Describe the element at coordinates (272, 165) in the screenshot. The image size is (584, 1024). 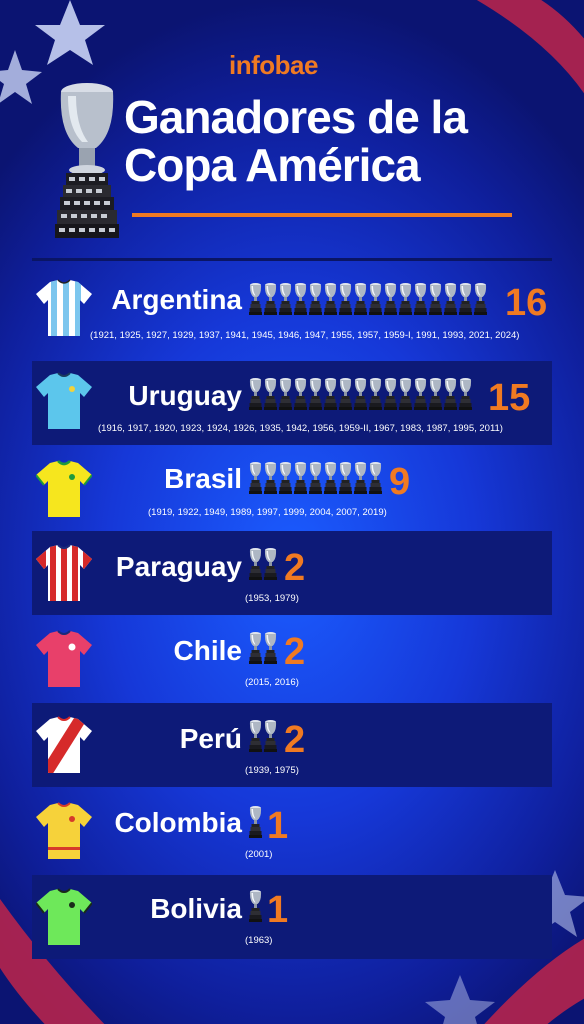
I see `title-line-2: Copa América` at that location.